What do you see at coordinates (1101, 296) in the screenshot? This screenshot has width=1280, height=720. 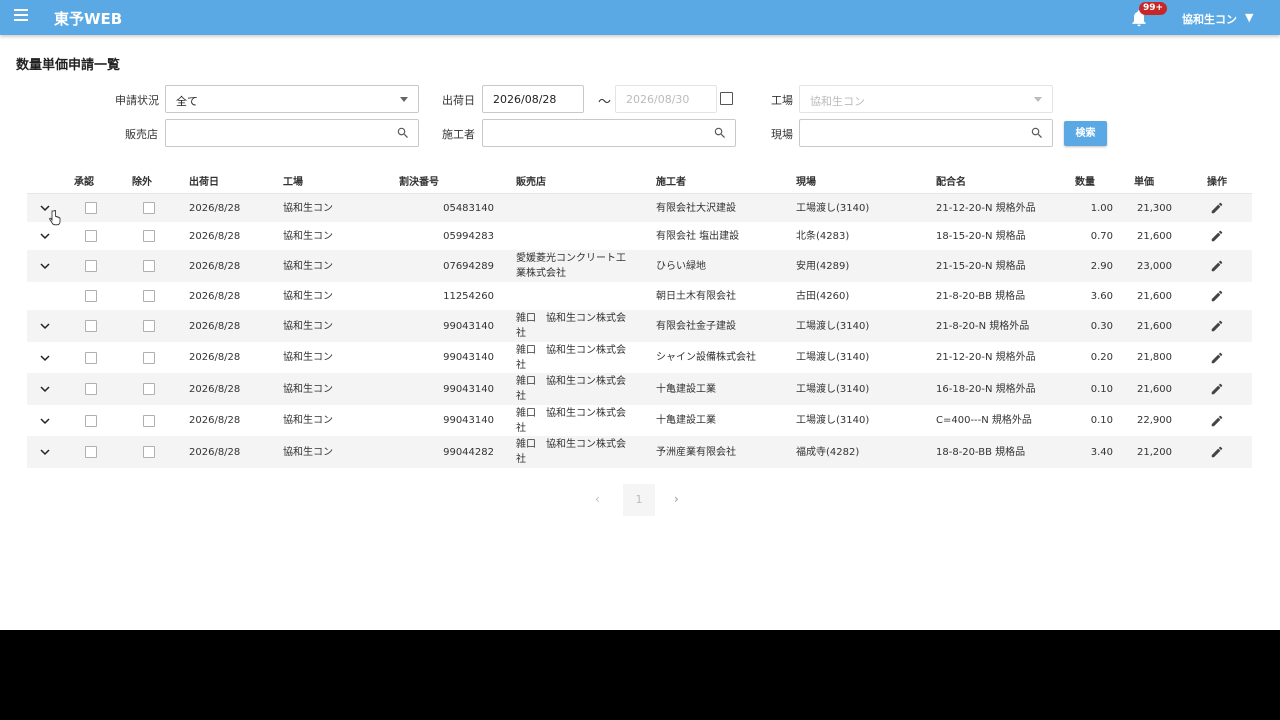 I see `cell-qty: 3.60` at bounding box center [1101, 296].